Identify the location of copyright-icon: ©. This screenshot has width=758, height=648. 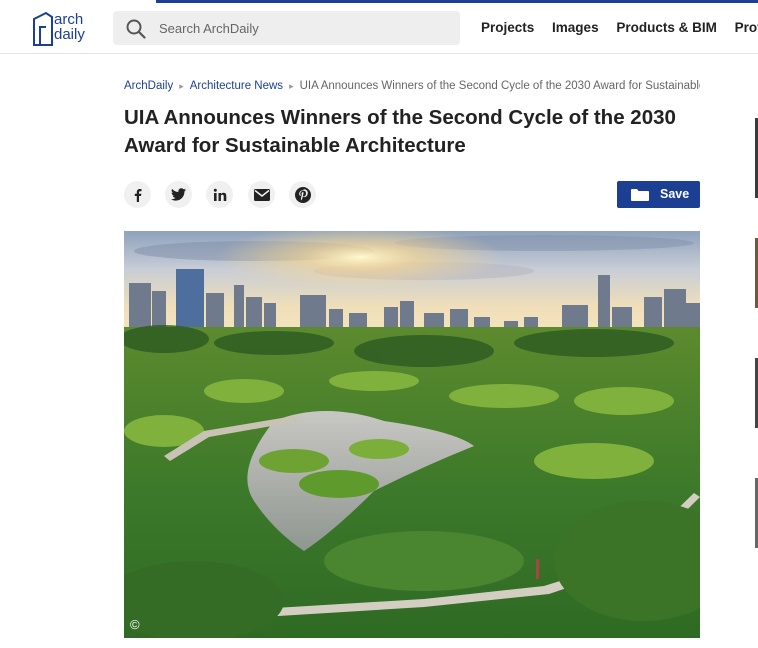
(135, 624).